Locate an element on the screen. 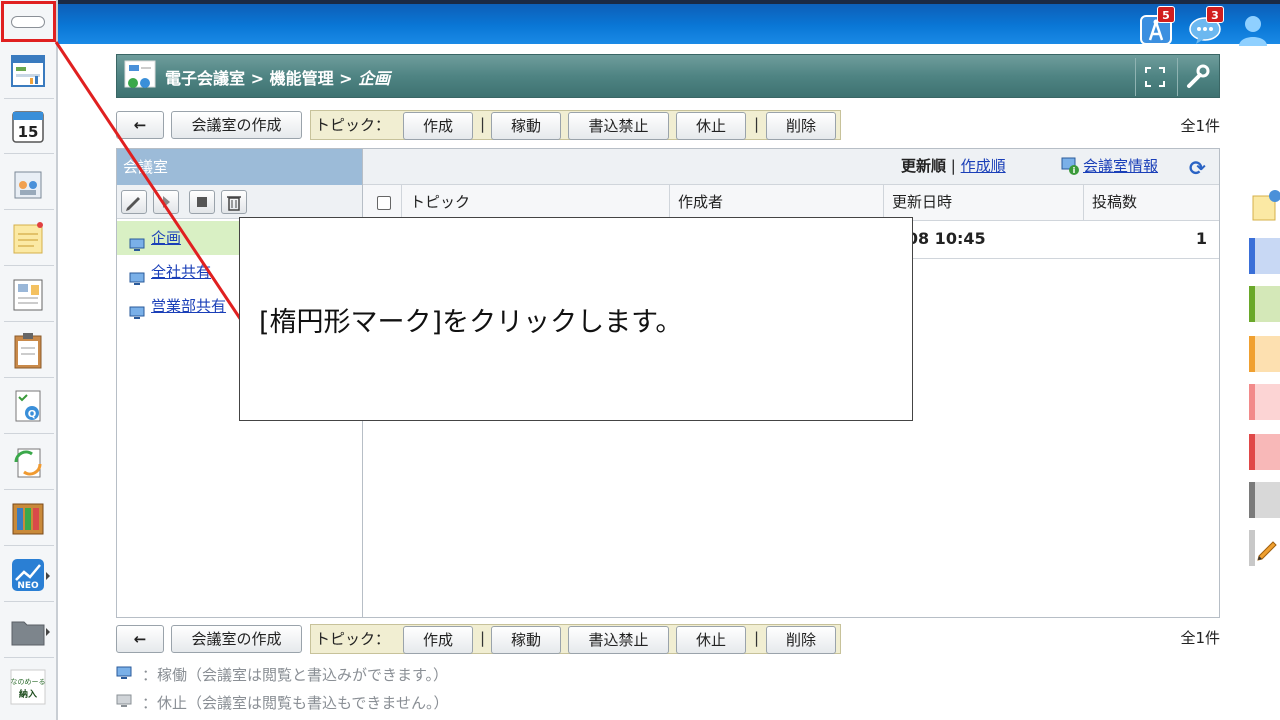 The width and height of the screenshot is (1280, 720). cabinet-icon is located at coordinates (28, 518).